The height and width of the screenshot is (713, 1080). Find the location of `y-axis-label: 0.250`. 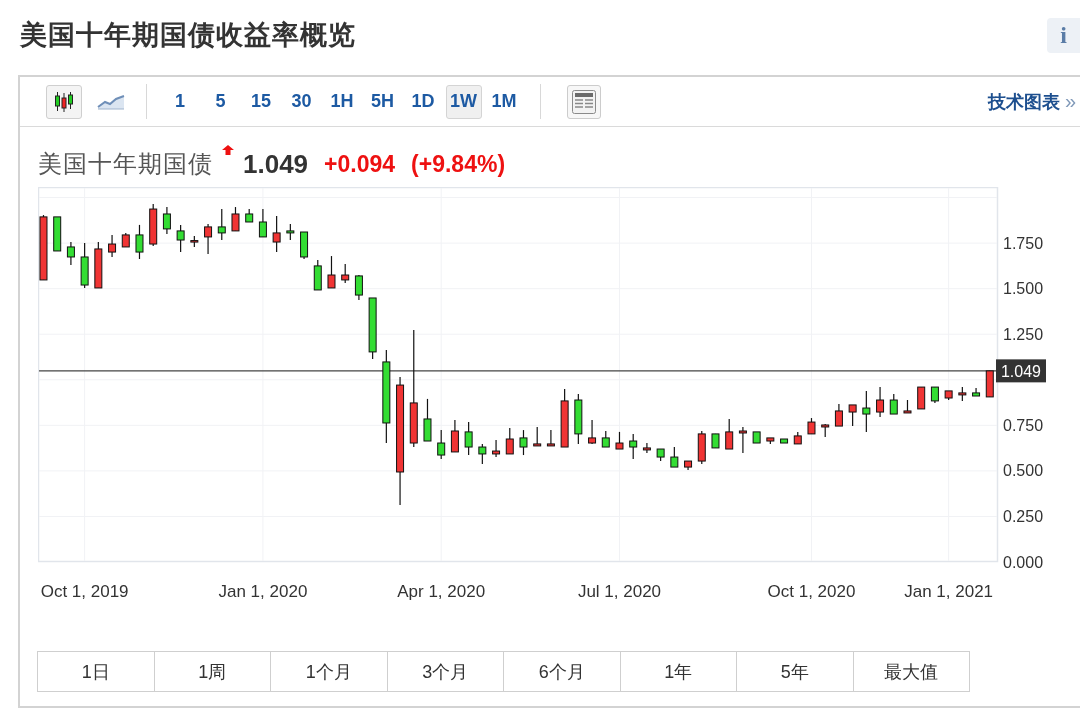

y-axis-label: 0.250 is located at coordinates (1023, 516).